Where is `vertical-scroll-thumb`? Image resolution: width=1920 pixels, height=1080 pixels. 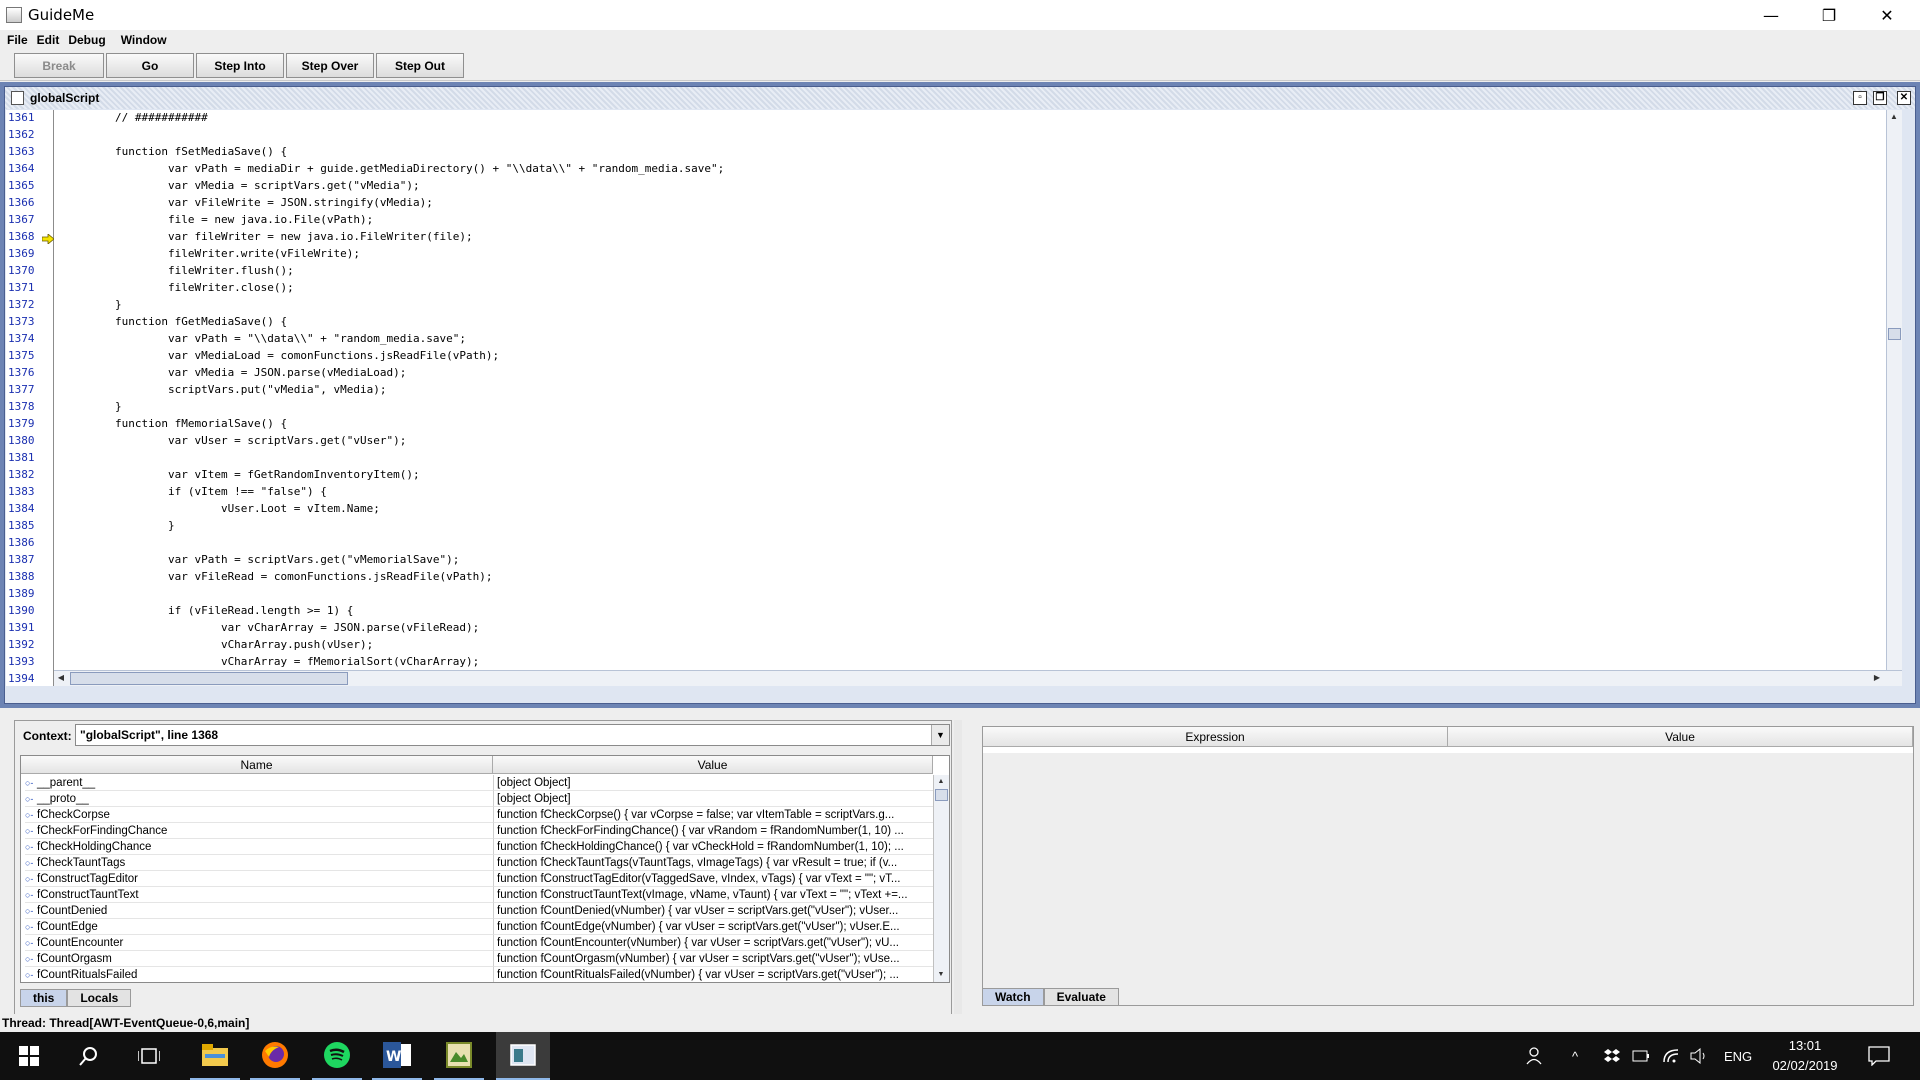
vertical-scroll-thumb is located at coordinates (1894, 334).